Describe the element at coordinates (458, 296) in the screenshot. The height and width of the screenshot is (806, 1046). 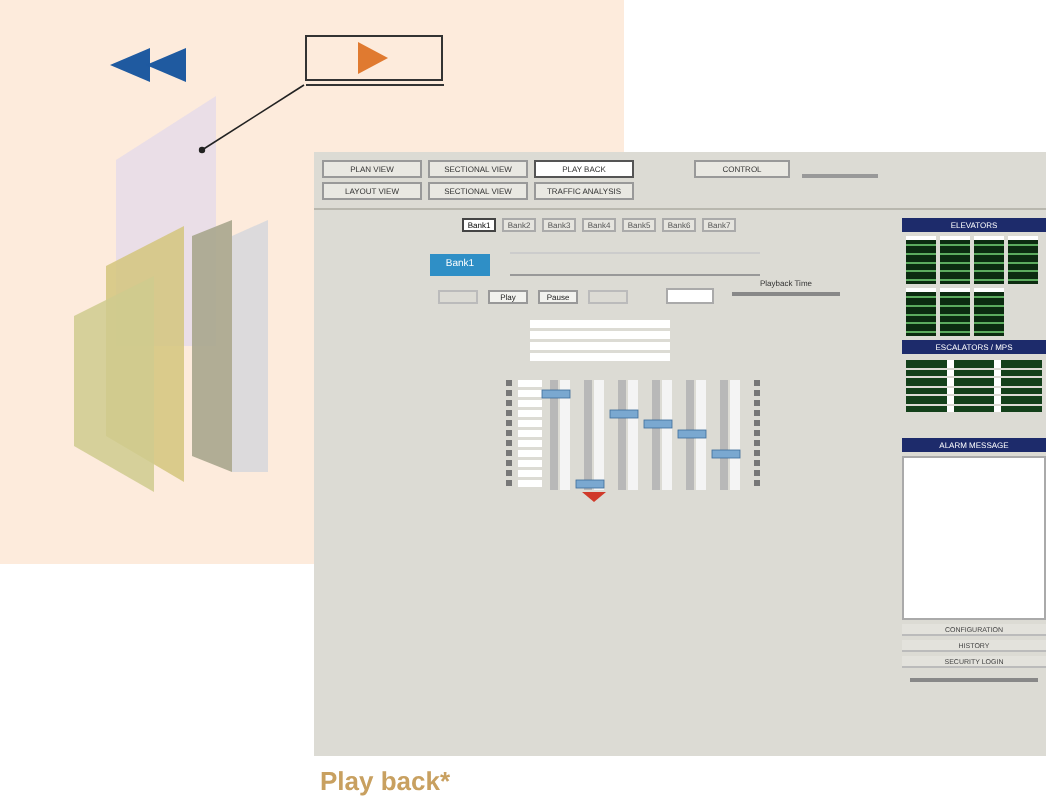
I see `rewind-button` at that location.